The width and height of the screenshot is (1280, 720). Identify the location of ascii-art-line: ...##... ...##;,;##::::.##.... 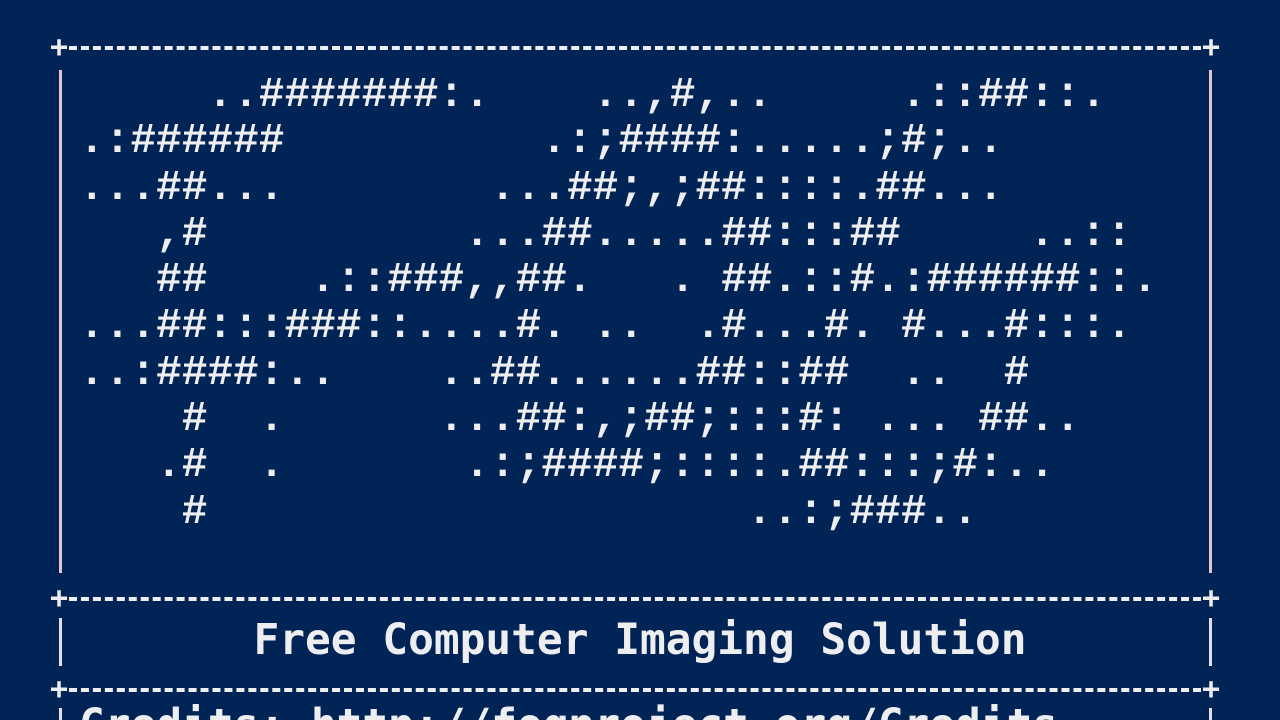
(541, 187).